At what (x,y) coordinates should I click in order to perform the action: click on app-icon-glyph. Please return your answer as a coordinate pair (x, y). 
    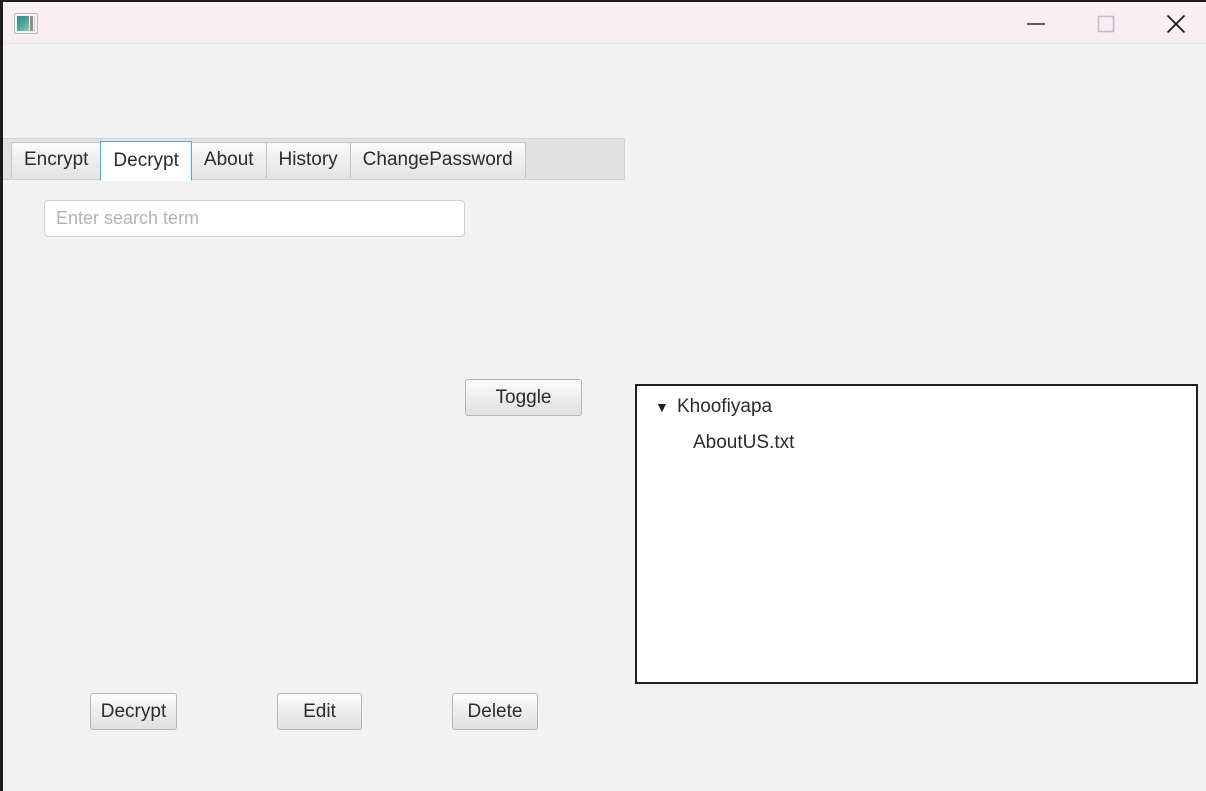
    Looking at the image, I should click on (23, 23).